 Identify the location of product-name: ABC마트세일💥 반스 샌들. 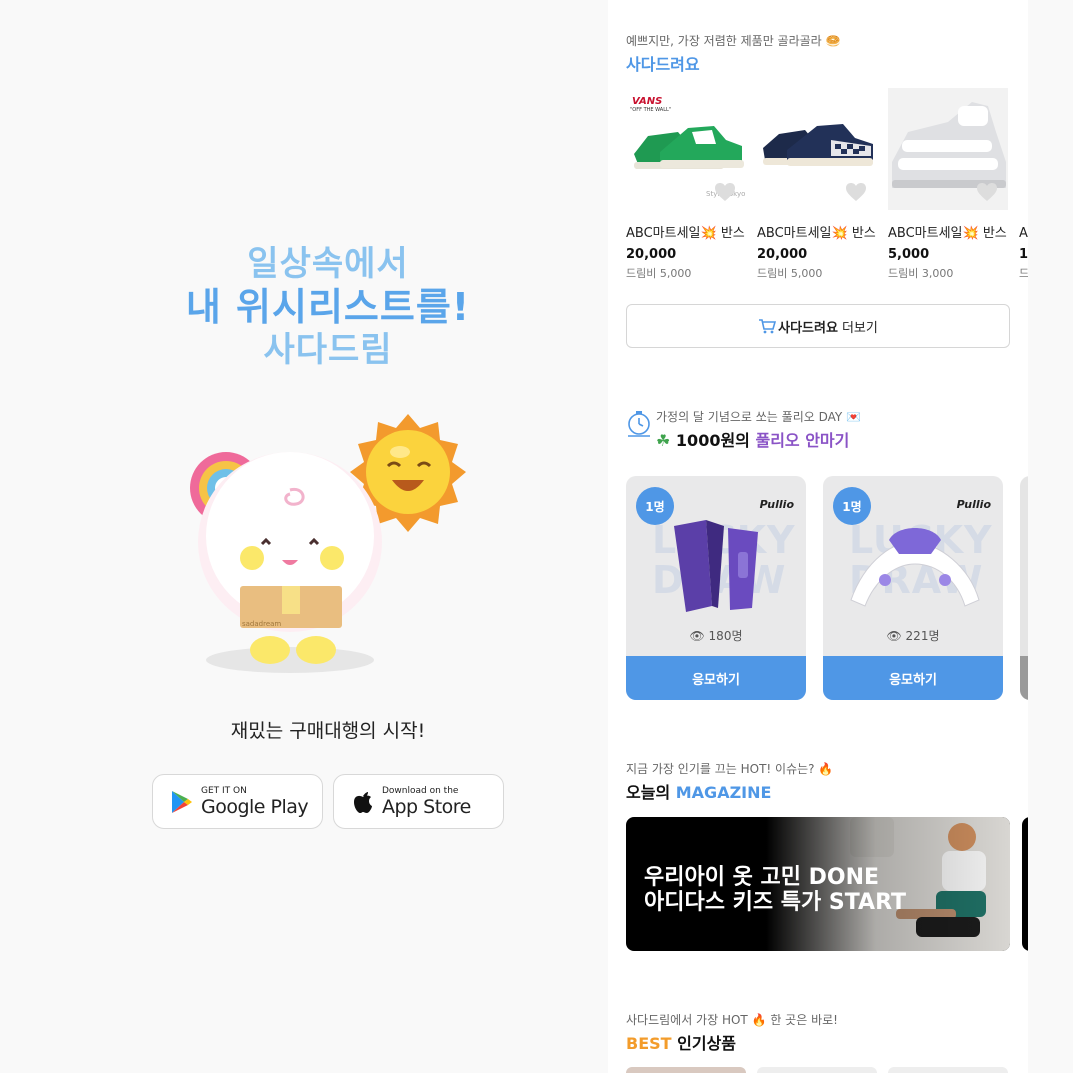
(948, 233).